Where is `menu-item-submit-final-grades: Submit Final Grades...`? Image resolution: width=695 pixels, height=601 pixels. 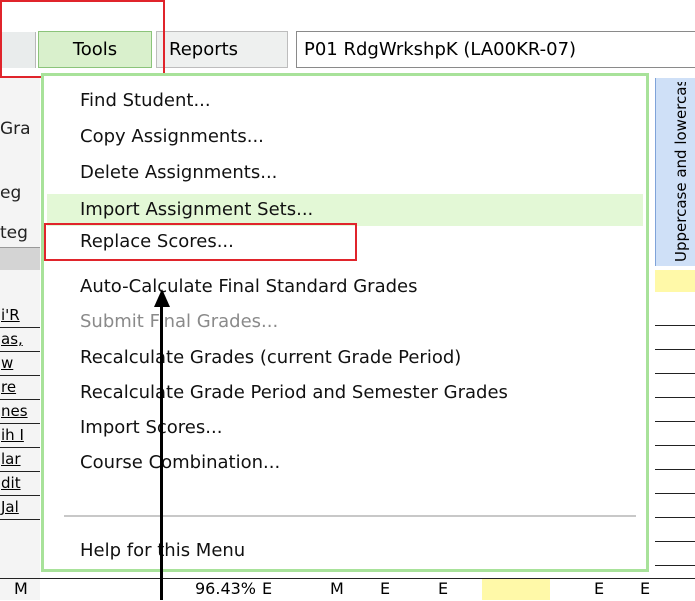 menu-item-submit-final-grades: Submit Final Grades... is located at coordinates (179, 321).